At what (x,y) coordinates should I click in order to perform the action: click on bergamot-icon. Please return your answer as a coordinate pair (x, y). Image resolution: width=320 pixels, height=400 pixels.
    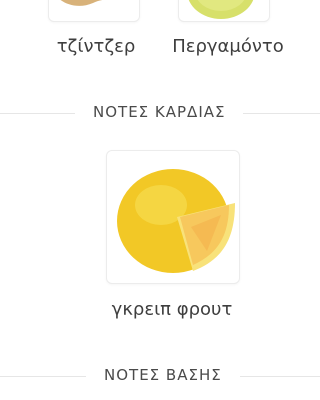
    Looking at the image, I should click on (224, 10).